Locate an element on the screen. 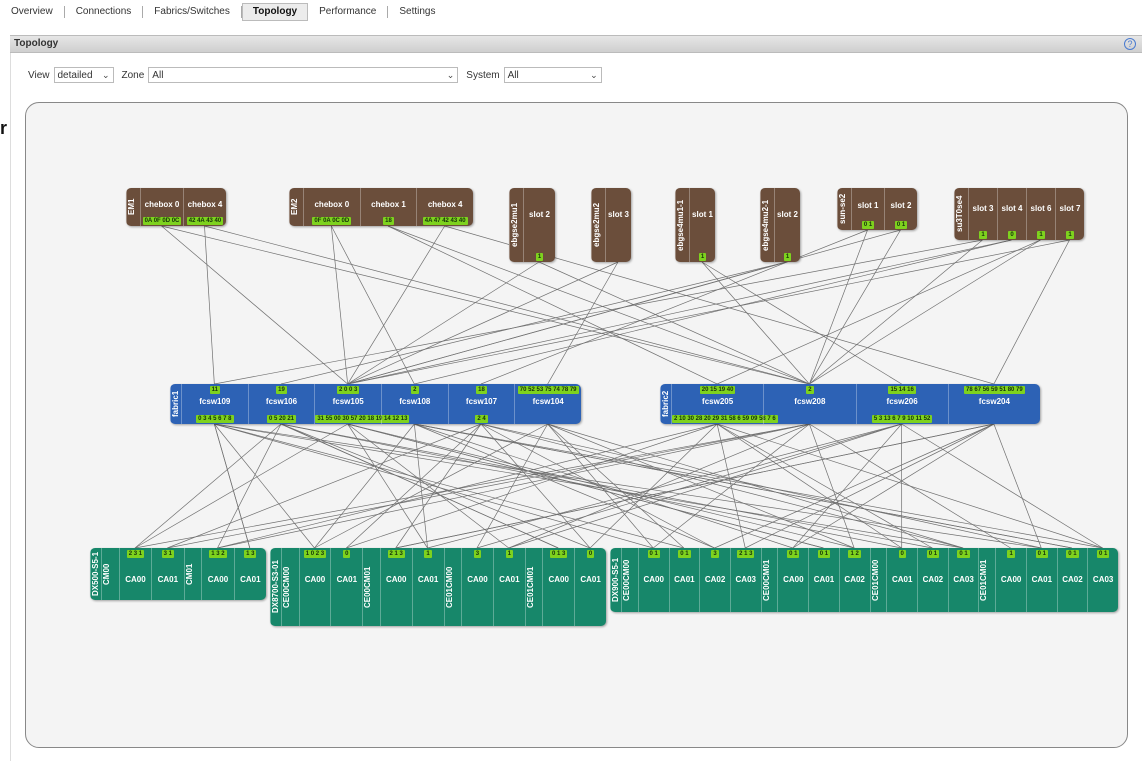  port-badge: 0 5 20 21 is located at coordinates (281, 419).